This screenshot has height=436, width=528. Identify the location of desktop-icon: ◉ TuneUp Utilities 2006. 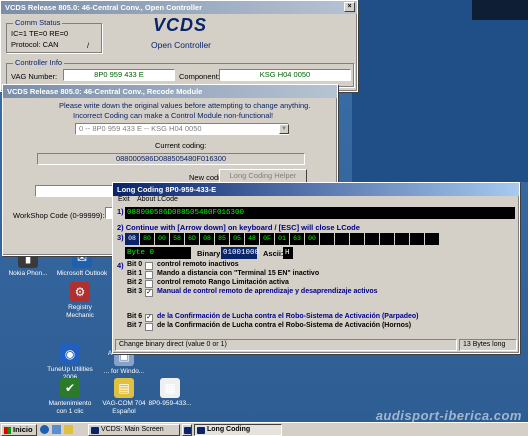
(70, 362).